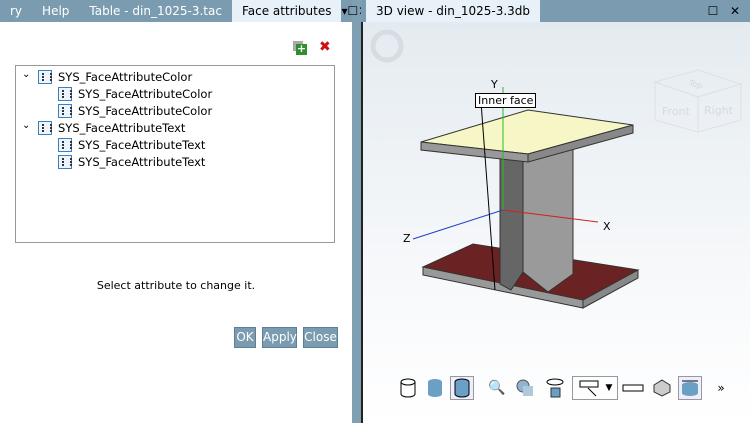 This screenshot has height=423, width=750. Describe the element at coordinates (525, 388) in the screenshot. I see `transparency-icon` at that location.